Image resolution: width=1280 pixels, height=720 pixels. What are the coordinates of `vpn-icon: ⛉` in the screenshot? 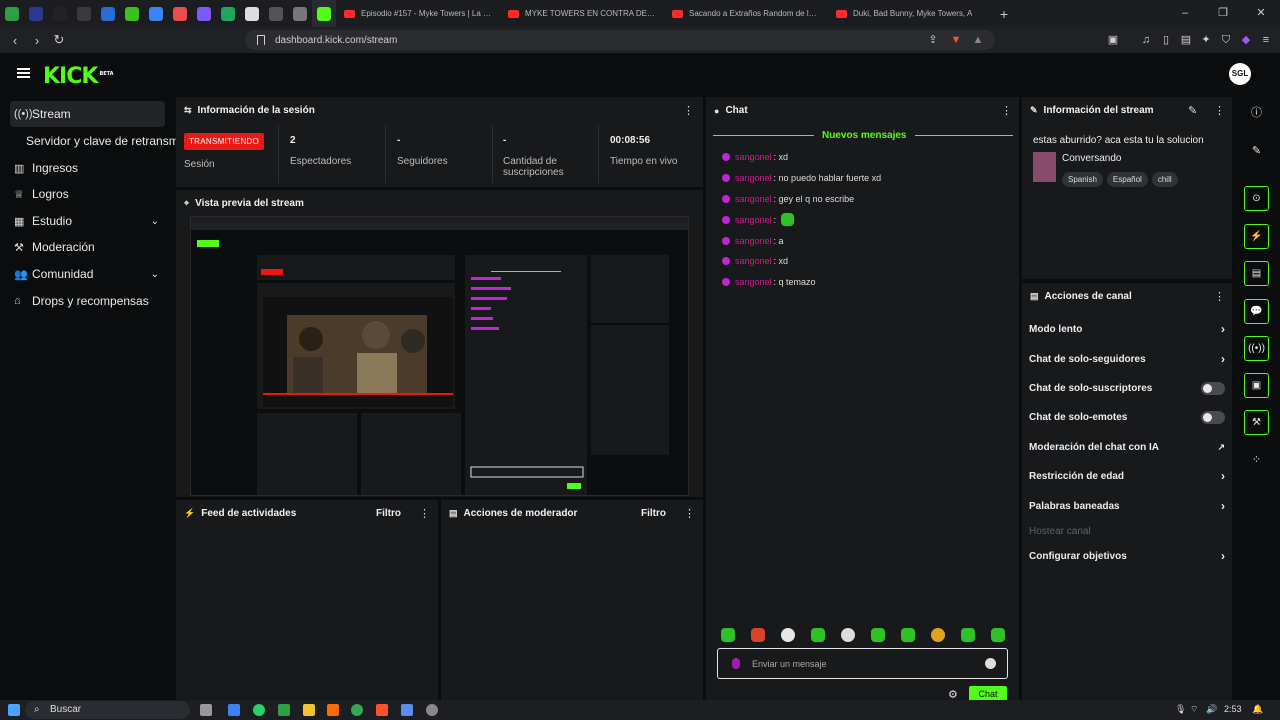 It's located at (1226, 40).